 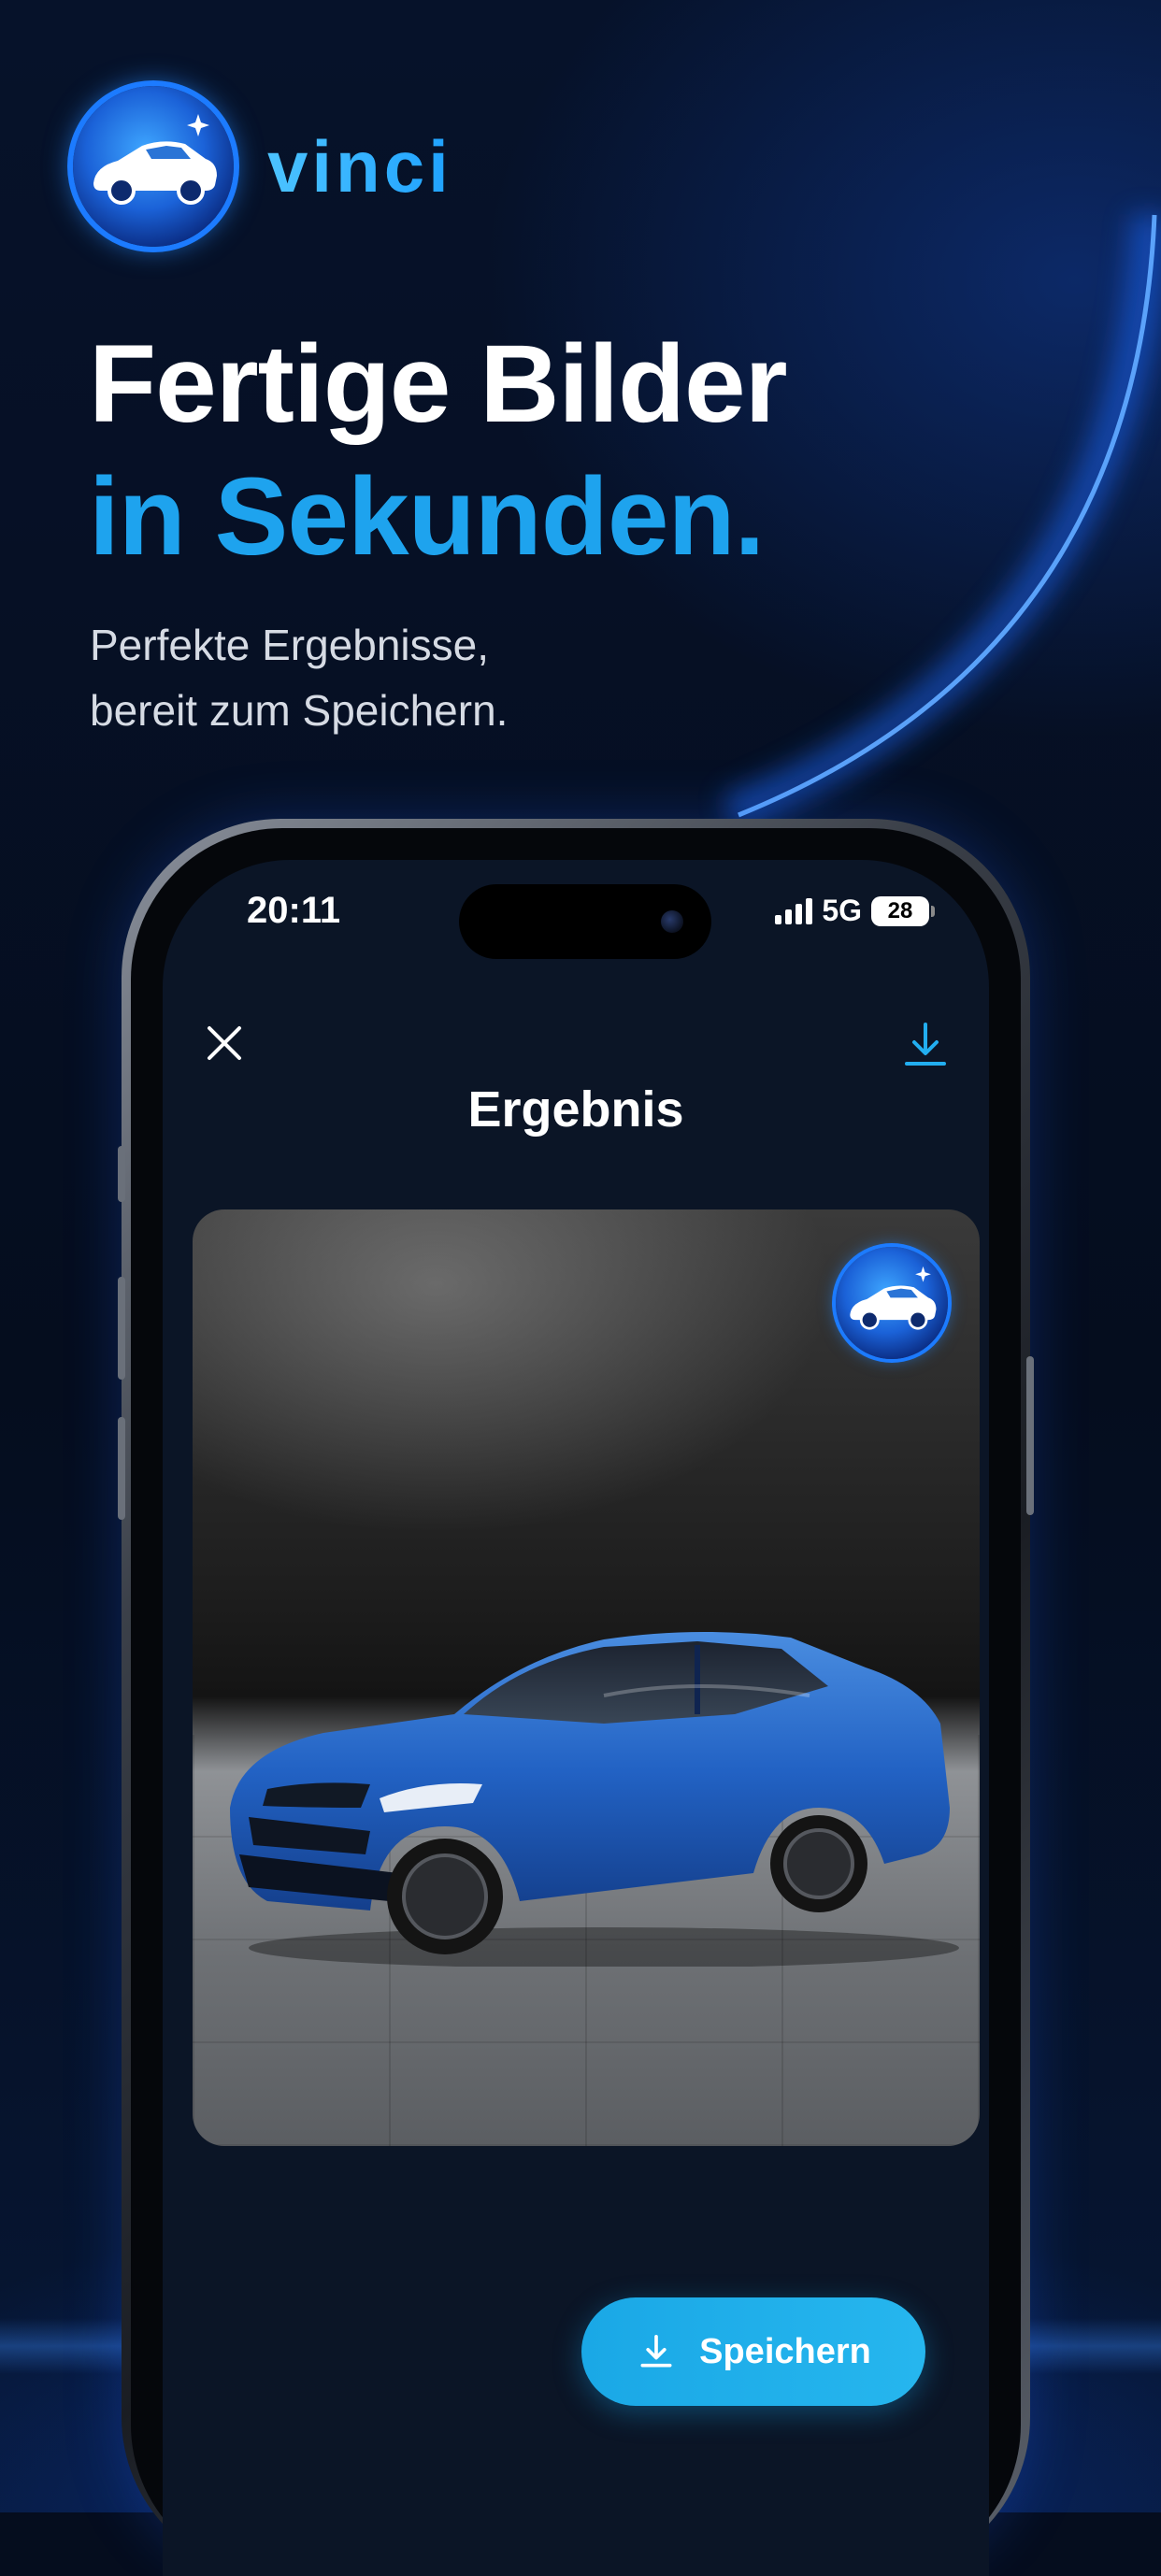 What do you see at coordinates (785, 2351) in the screenshot?
I see `save-button-label: Speichern` at bounding box center [785, 2351].